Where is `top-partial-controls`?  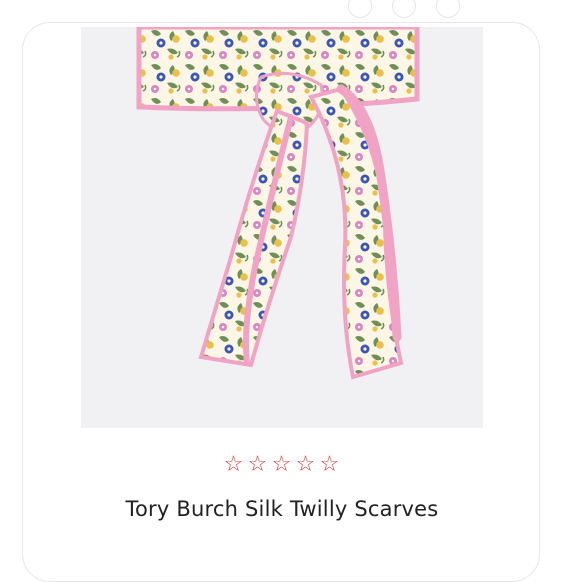
top-partial-controls is located at coordinates (281, 11).